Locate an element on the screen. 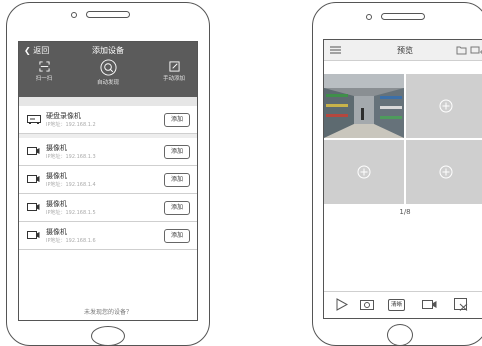 This screenshot has height=346, width=482. device-row: 摄像机 IP地址：192.168.1.4 添加 is located at coordinates (108, 180).